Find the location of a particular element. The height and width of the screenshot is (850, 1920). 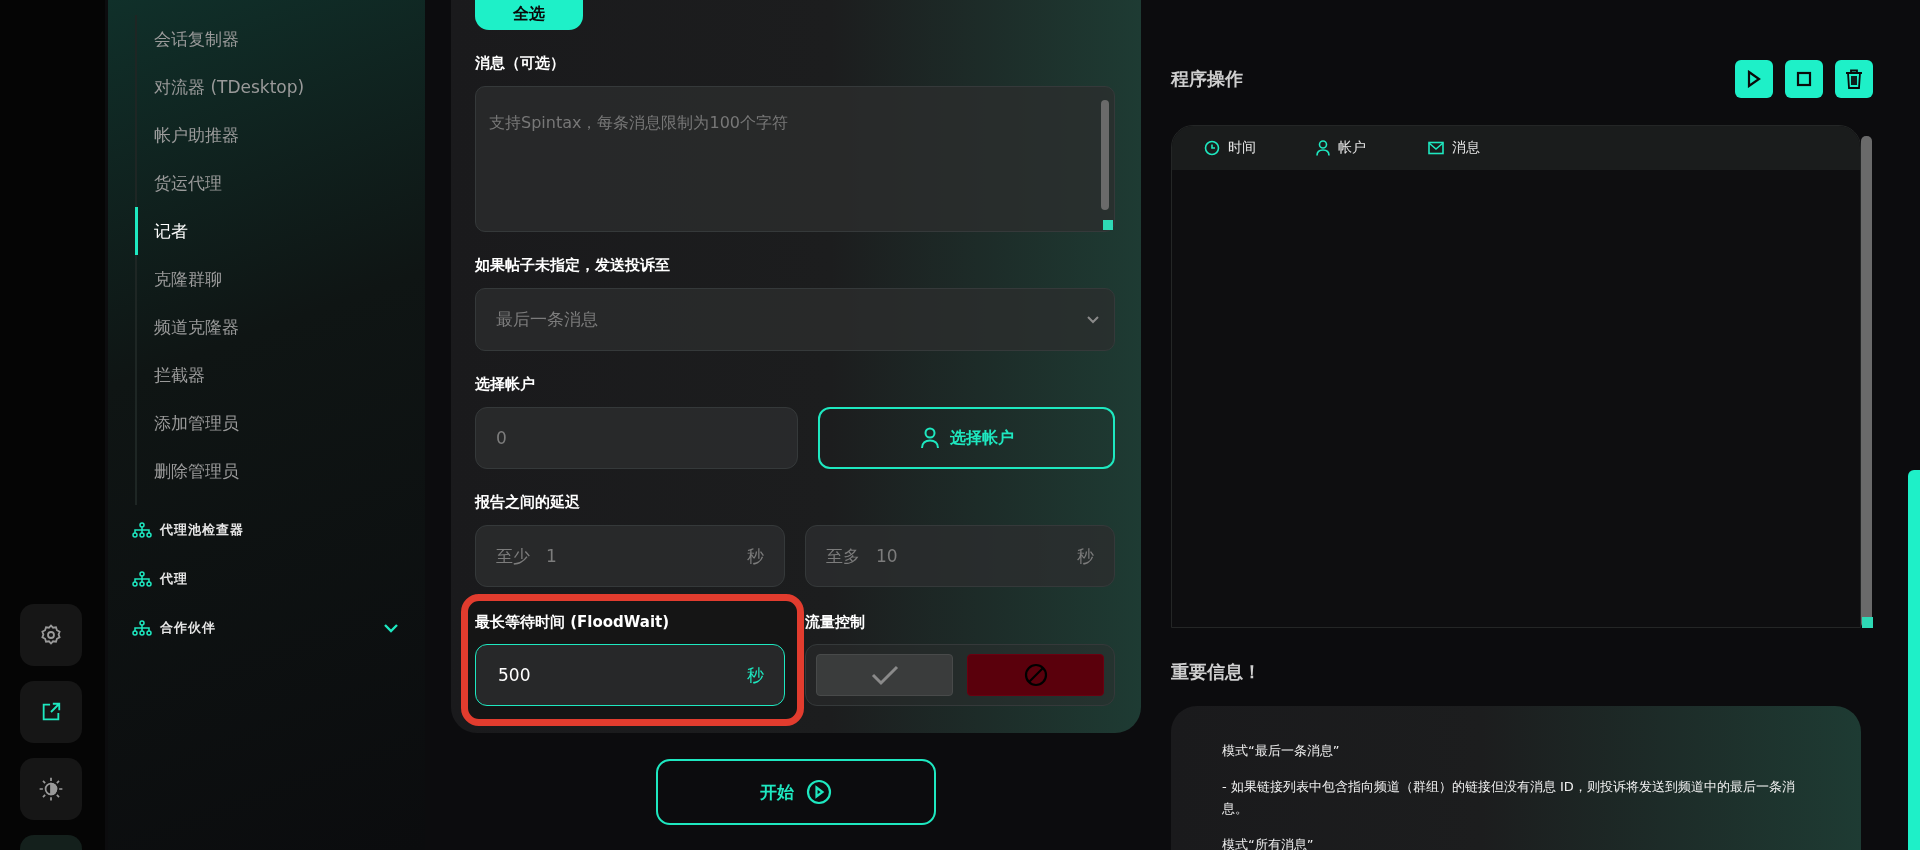

allow-button is located at coordinates (884, 675).